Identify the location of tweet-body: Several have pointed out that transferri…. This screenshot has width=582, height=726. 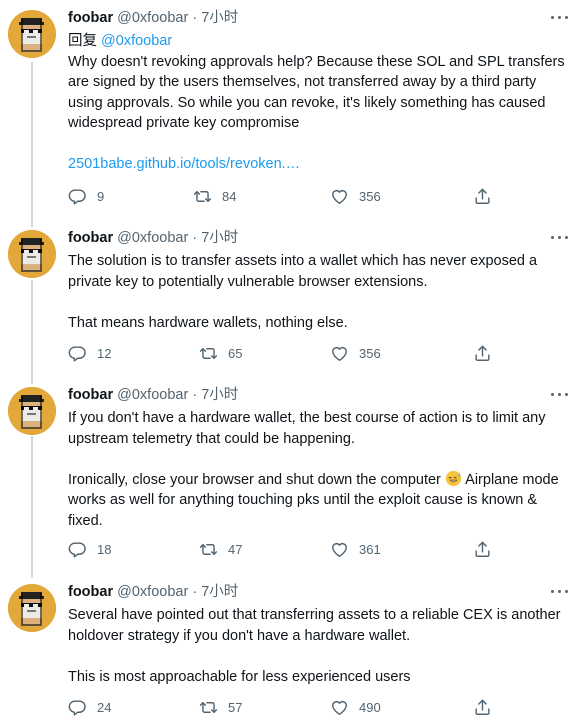
(320, 646).